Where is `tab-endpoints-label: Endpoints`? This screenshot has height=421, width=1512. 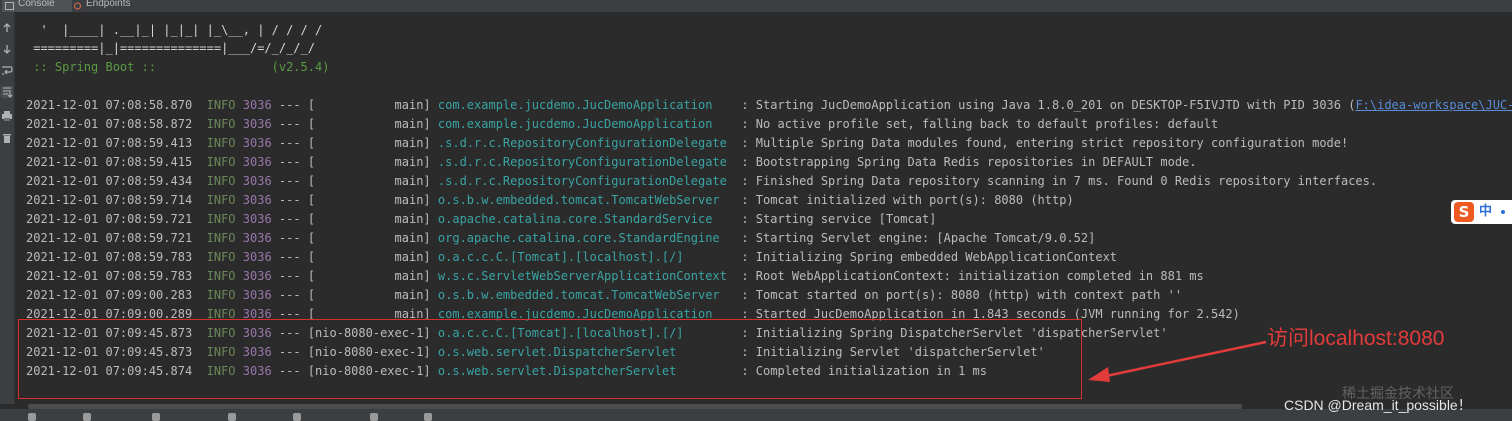
tab-endpoints-label: Endpoints is located at coordinates (108, 4).